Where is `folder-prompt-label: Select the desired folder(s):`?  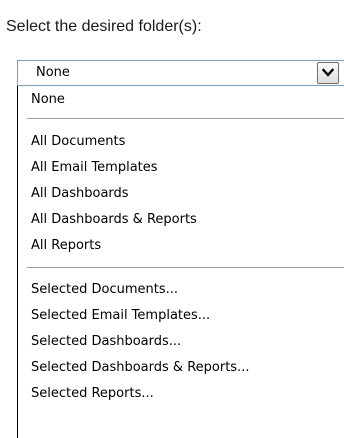
folder-prompt-label: Select the desired folder(s): is located at coordinates (104, 26).